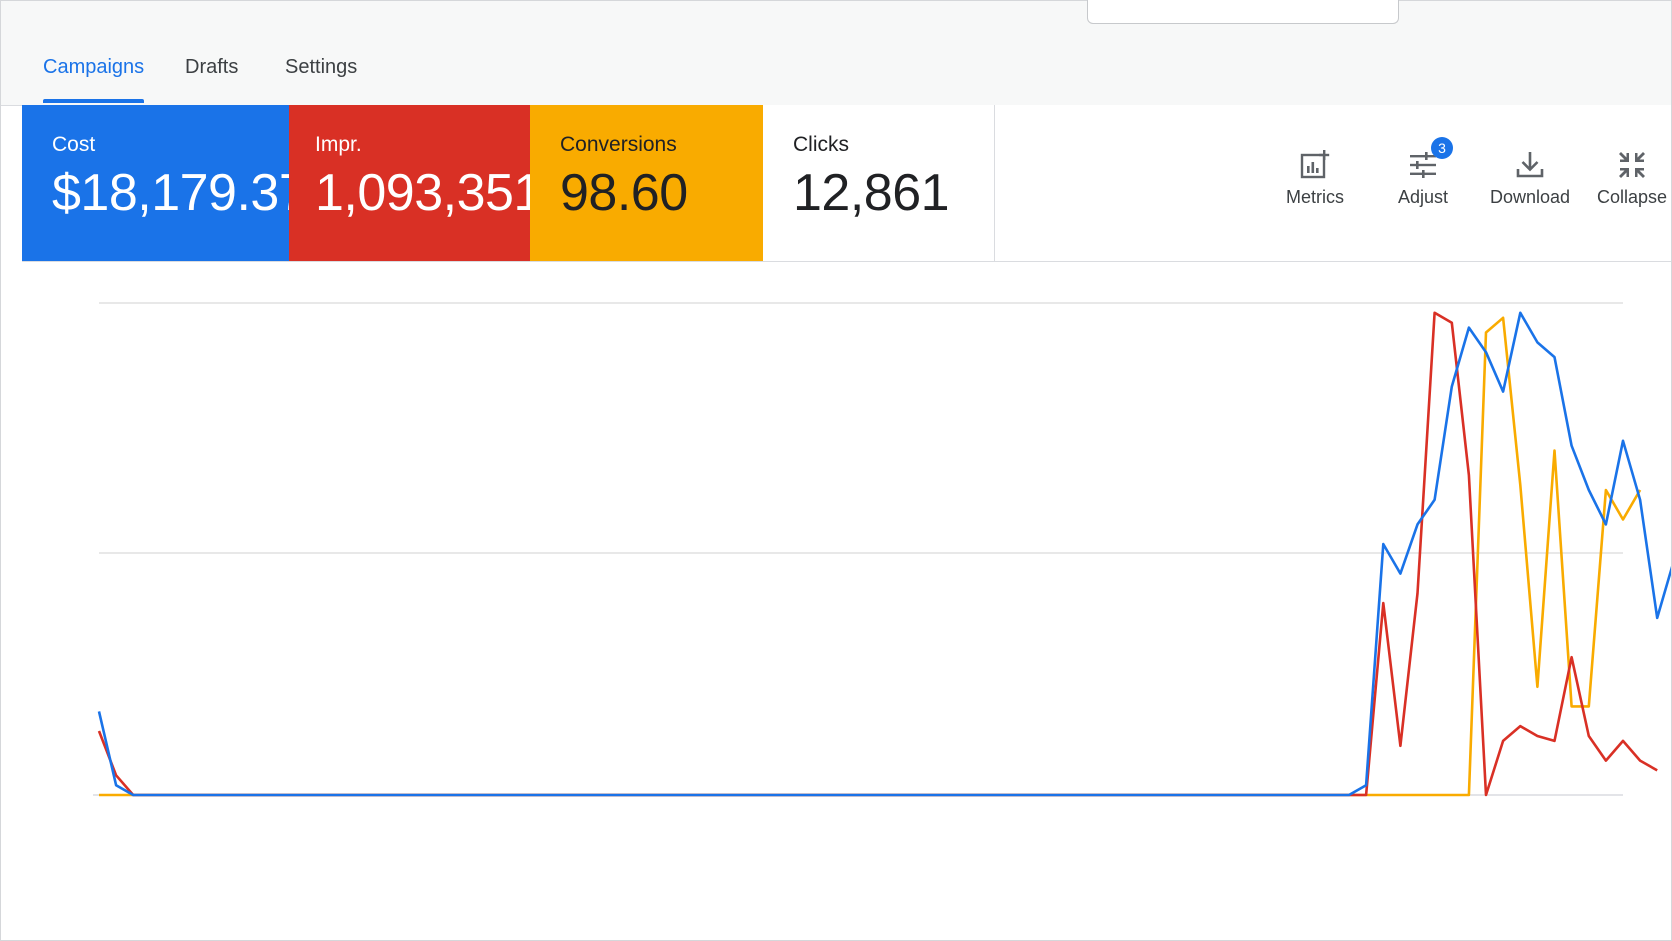  Describe the element at coordinates (618, 144) in the screenshot. I see `scorecard-label: Conversions` at that location.